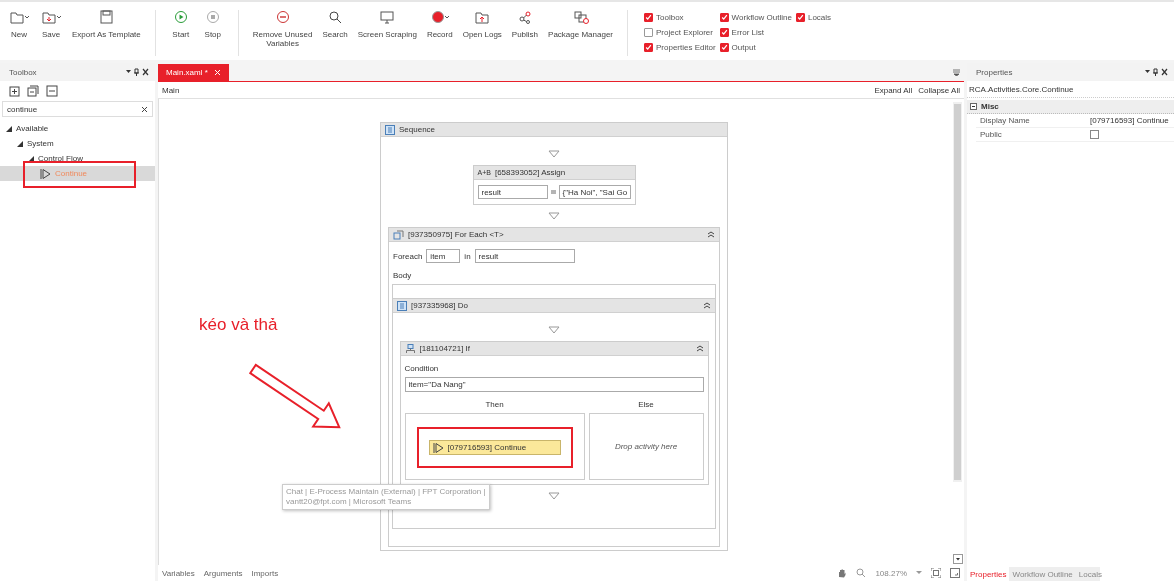 This screenshot has width=1174, height=581. Describe the element at coordinates (482, 29) in the screenshot. I see `toolbar-button: Open Logs` at that location.